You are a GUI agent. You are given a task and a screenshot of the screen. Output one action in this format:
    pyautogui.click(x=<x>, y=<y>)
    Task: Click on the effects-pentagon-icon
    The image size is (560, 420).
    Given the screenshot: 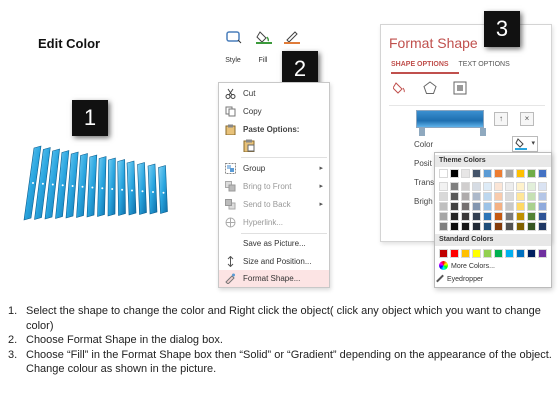 What is the action you would take?
    pyautogui.click(x=430, y=88)
    